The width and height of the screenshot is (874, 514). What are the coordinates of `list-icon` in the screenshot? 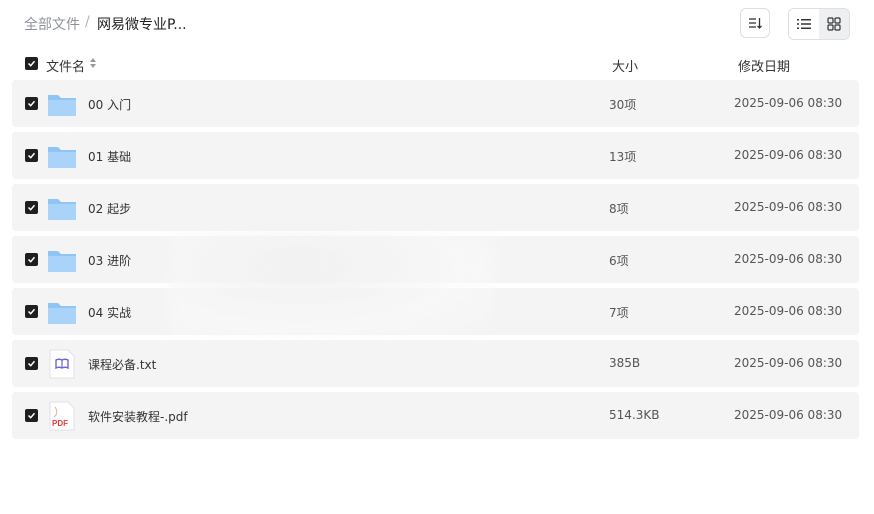 It's located at (804, 24).